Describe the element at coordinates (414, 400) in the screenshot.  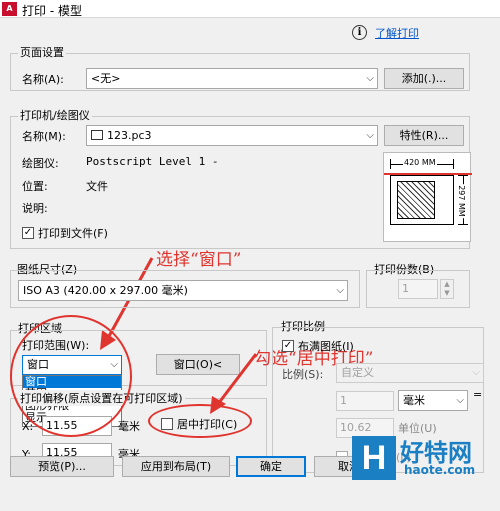
I see `scale-unit-value: 毫米` at that location.